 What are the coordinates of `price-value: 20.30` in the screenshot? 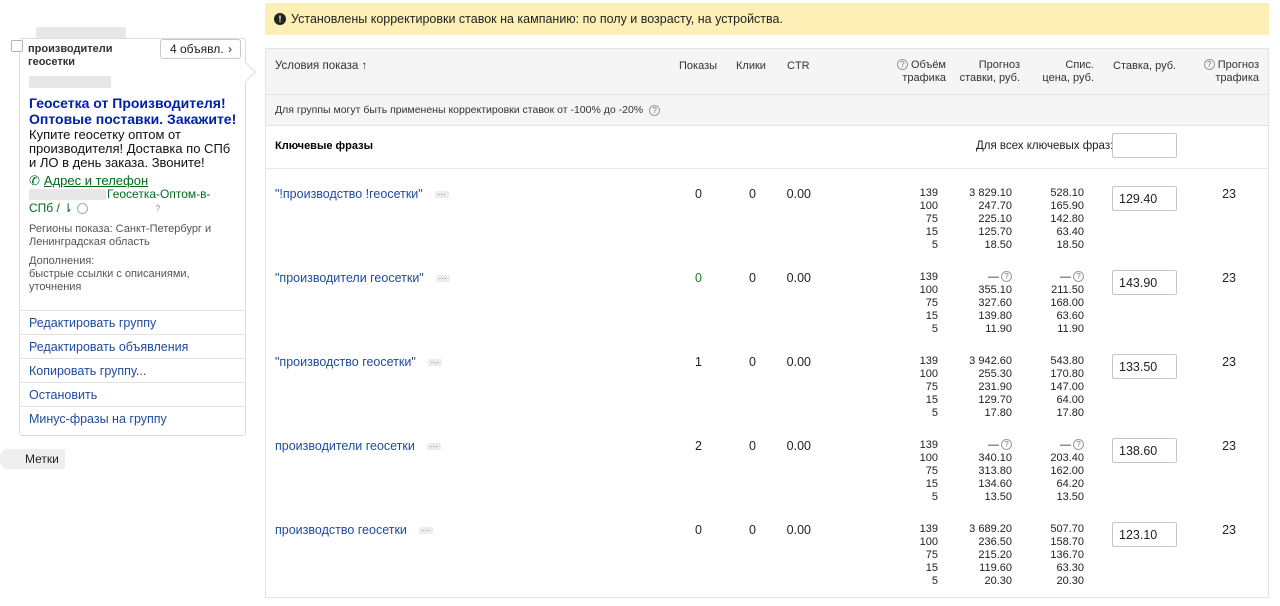 It's located at (1070, 581).